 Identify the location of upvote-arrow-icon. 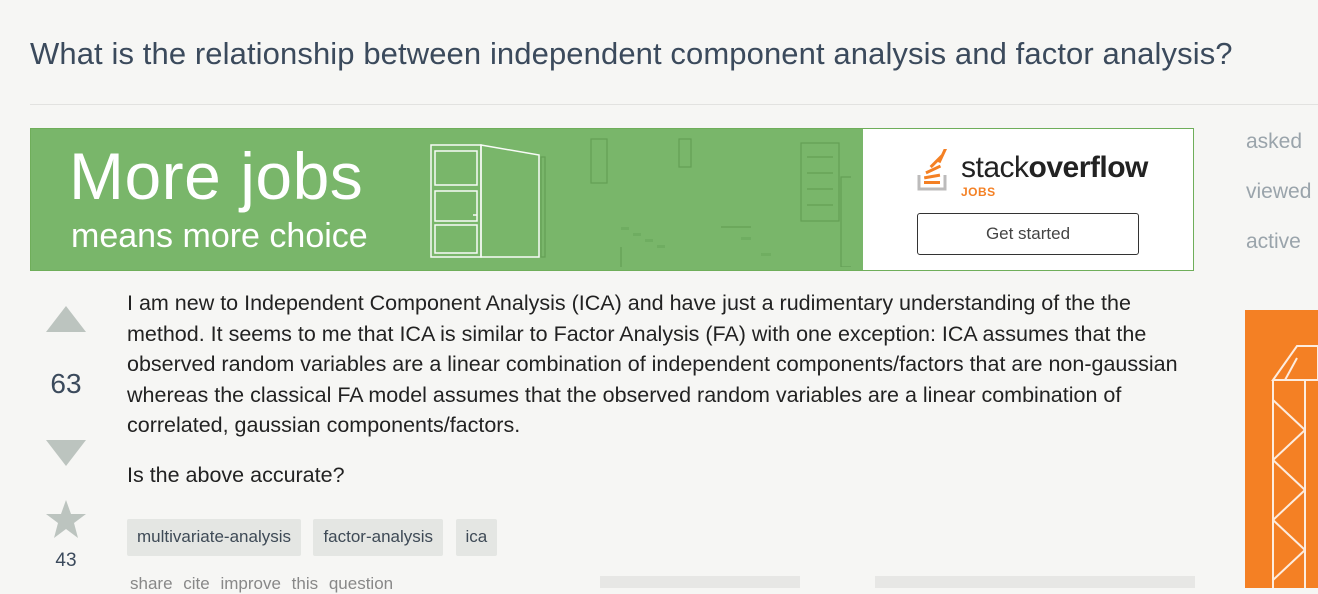
(66, 319).